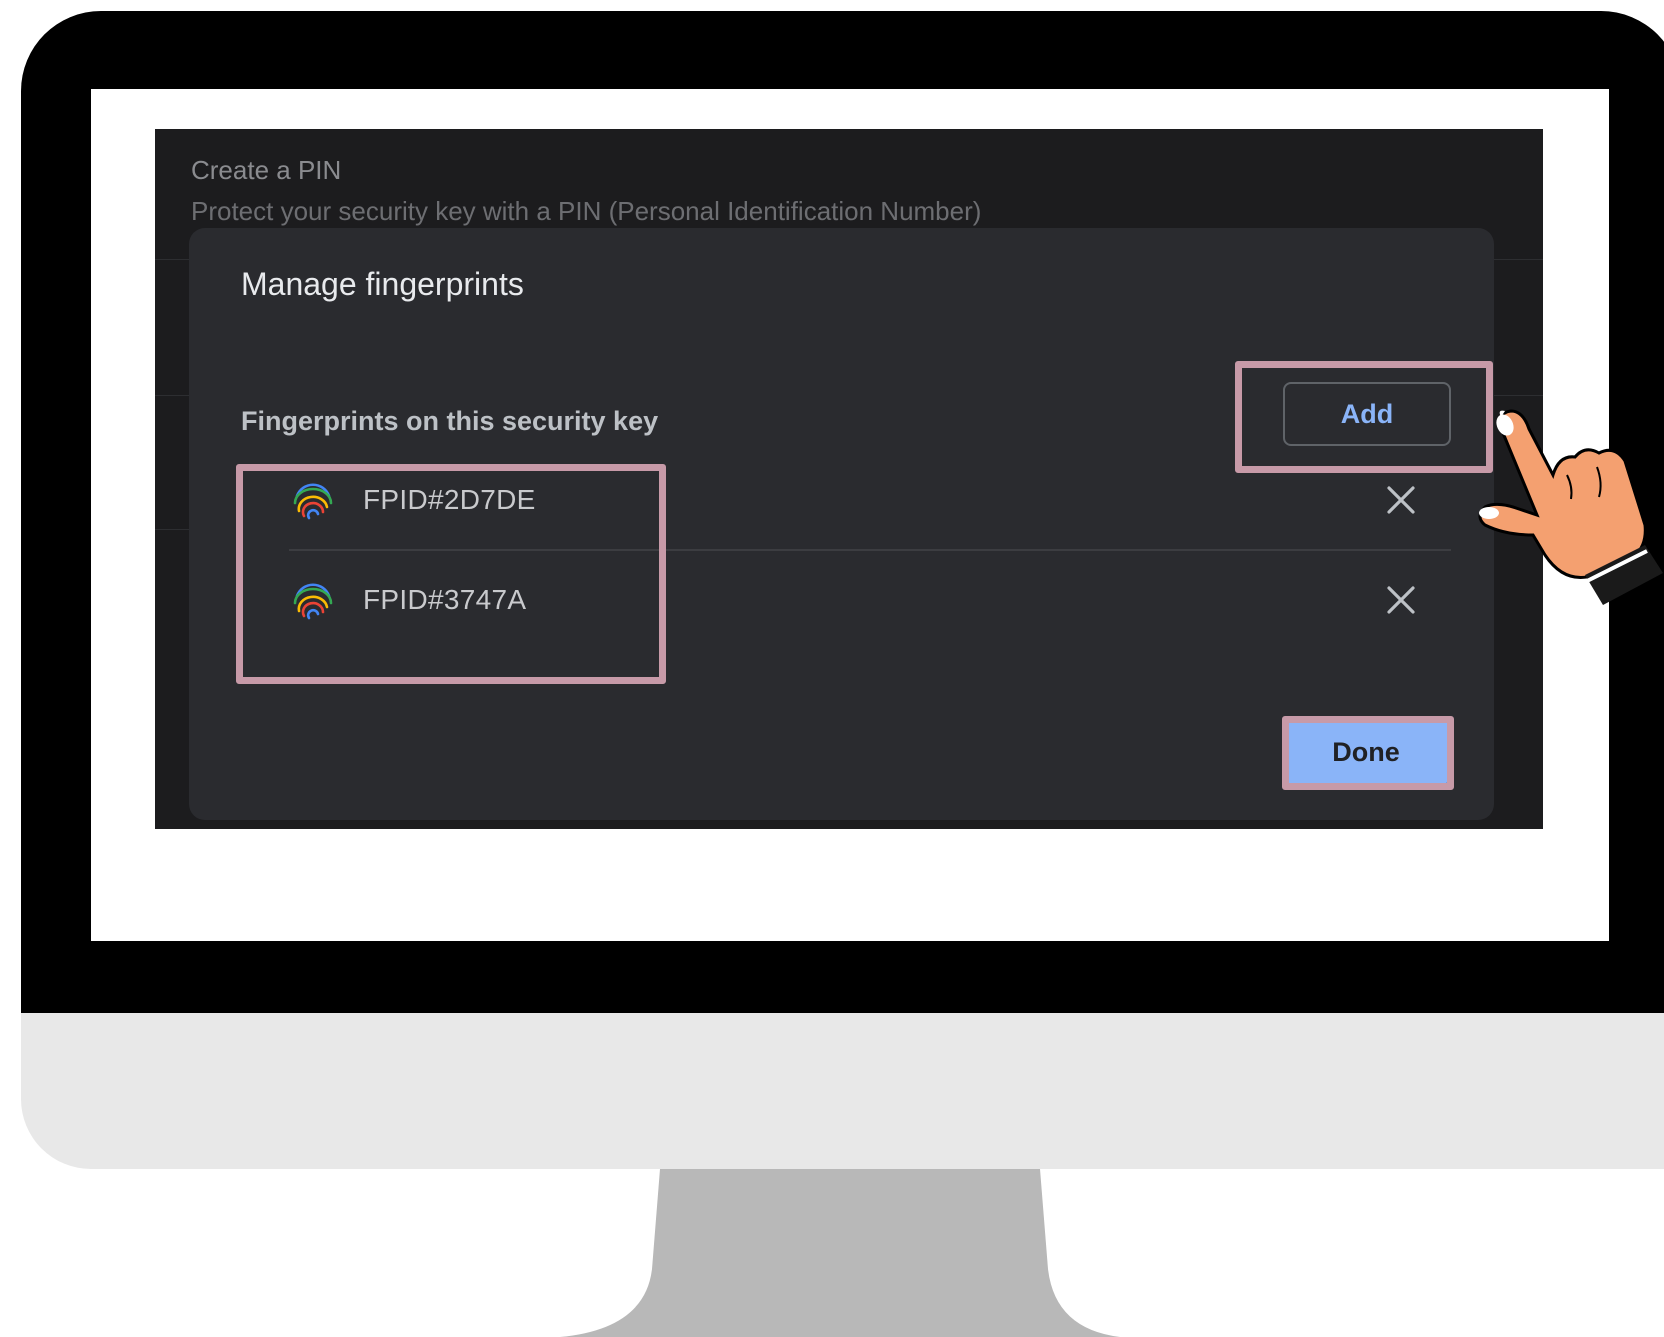 The width and height of the screenshot is (1664, 1337). Describe the element at coordinates (1570, 507) in the screenshot. I see `pointing-hand-icon` at that location.